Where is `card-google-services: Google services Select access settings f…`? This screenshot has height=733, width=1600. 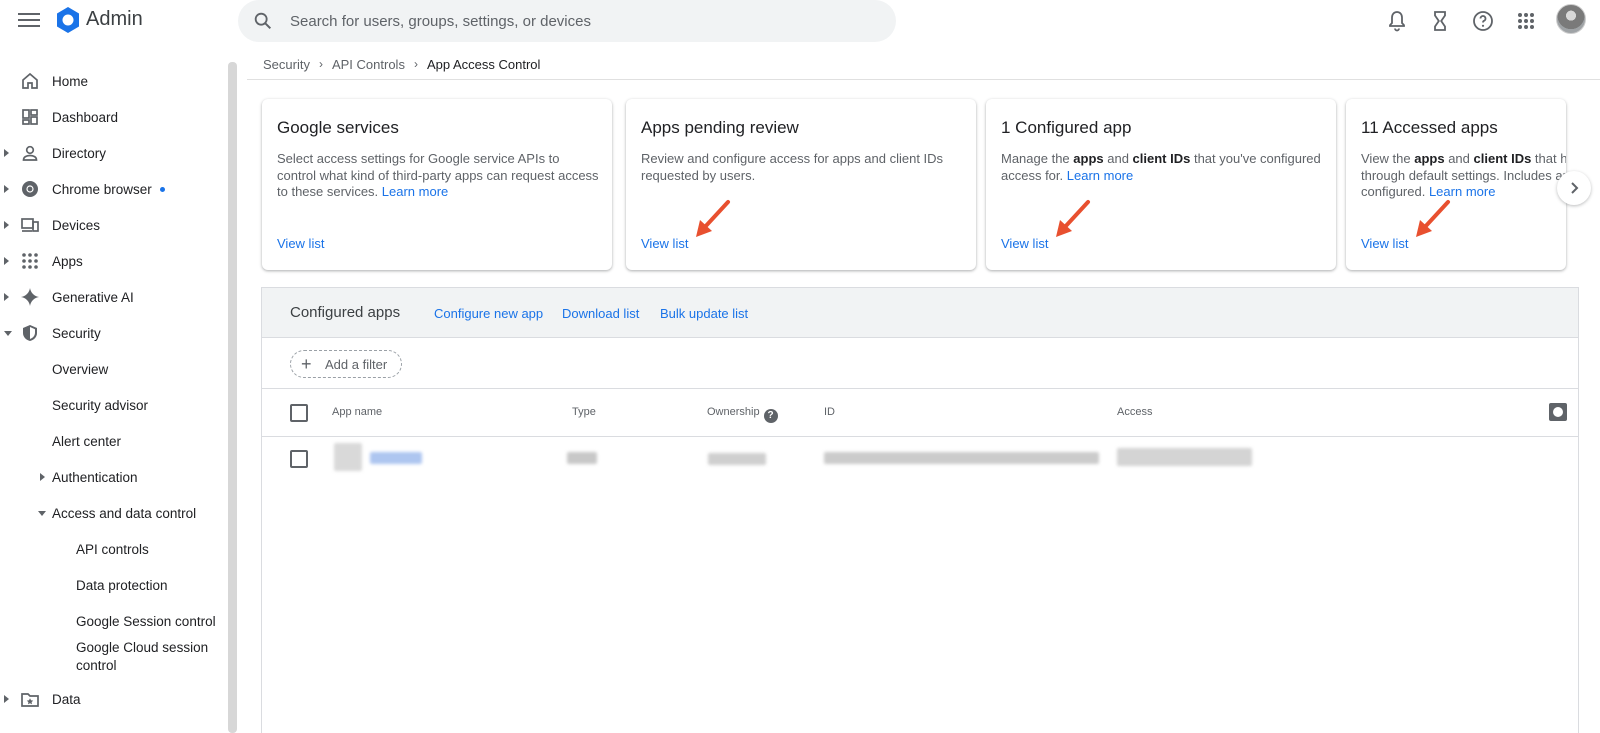
card-google-services: Google services Select access settings f… is located at coordinates (437, 184).